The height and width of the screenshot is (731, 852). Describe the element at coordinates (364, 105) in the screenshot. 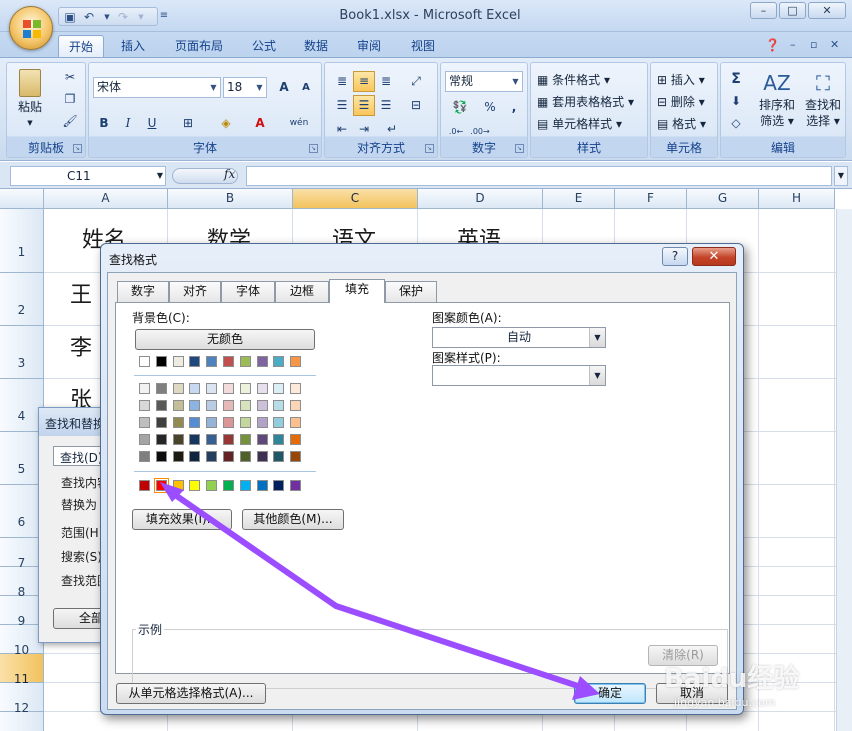

I see `align-center-icon: ☰` at that location.